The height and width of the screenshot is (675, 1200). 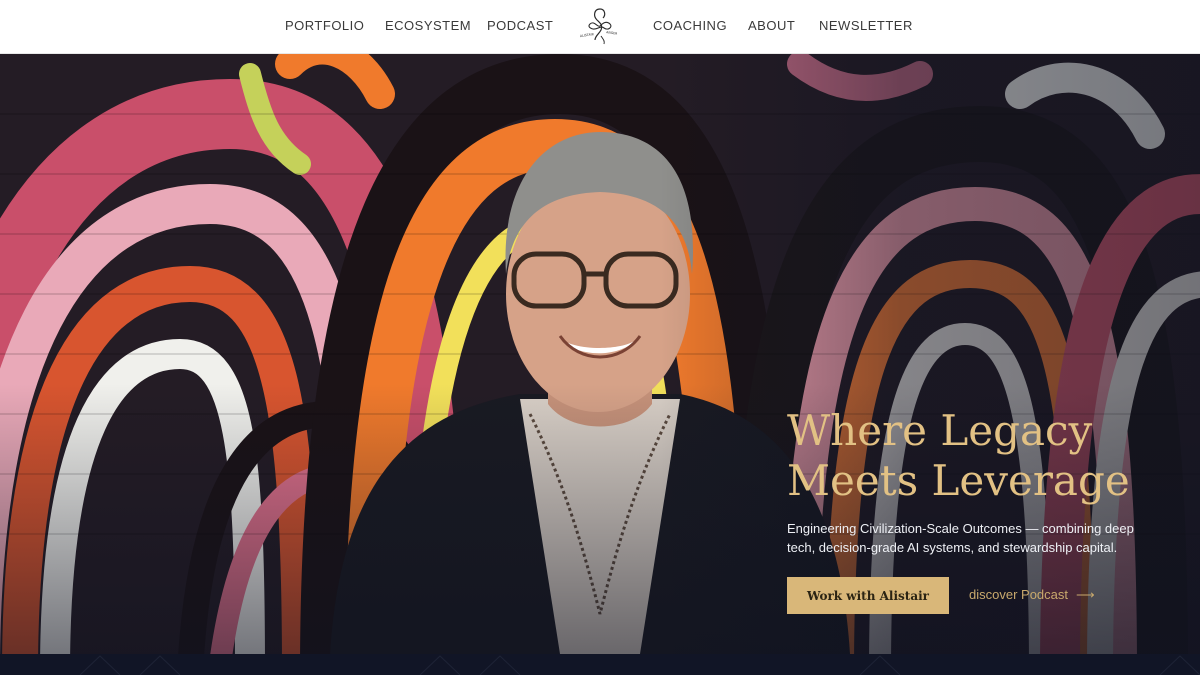 I want to click on nav-link-about: ABOUT, so click(x=771, y=25).